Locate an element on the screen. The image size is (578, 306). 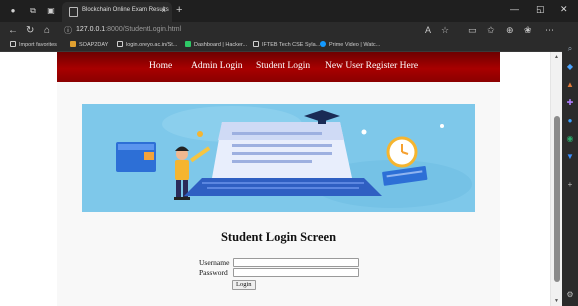
refresh-icon: ↻ is located at coordinates (30, 30).